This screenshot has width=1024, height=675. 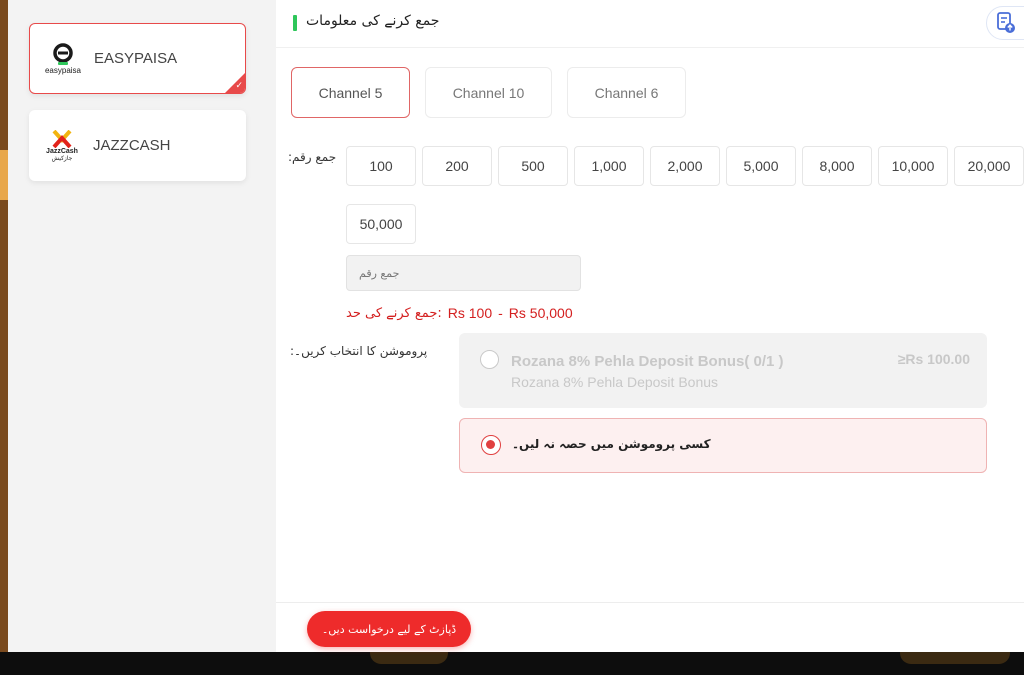 I want to click on amount-option: 500, so click(x=533, y=166).